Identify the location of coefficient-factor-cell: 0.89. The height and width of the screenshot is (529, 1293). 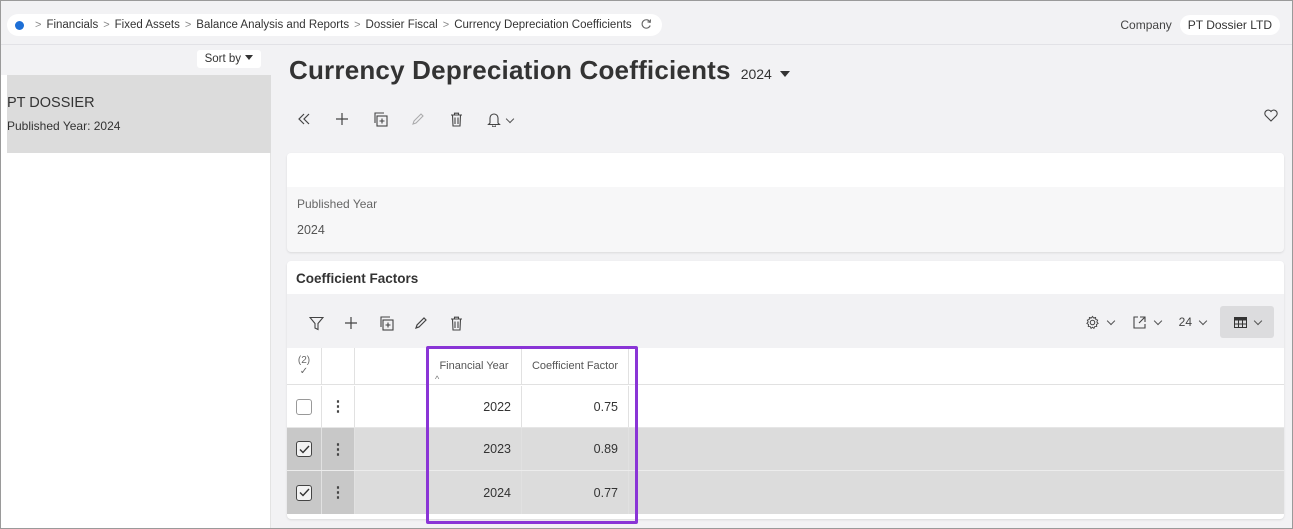
(575, 449).